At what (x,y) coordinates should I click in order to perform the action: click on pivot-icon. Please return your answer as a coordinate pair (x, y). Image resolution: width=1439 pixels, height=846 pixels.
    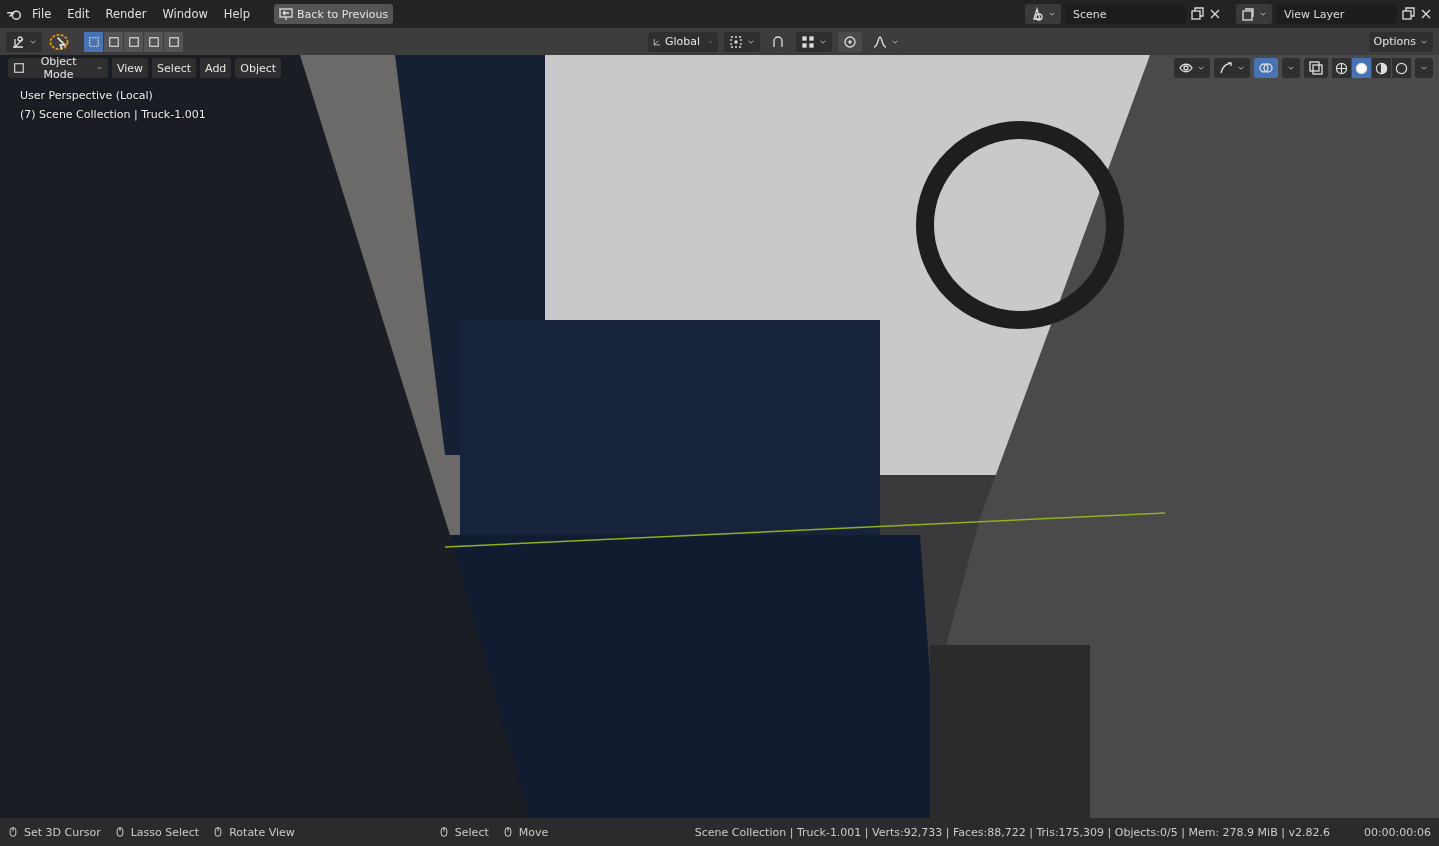
    Looking at the image, I should click on (735, 41).